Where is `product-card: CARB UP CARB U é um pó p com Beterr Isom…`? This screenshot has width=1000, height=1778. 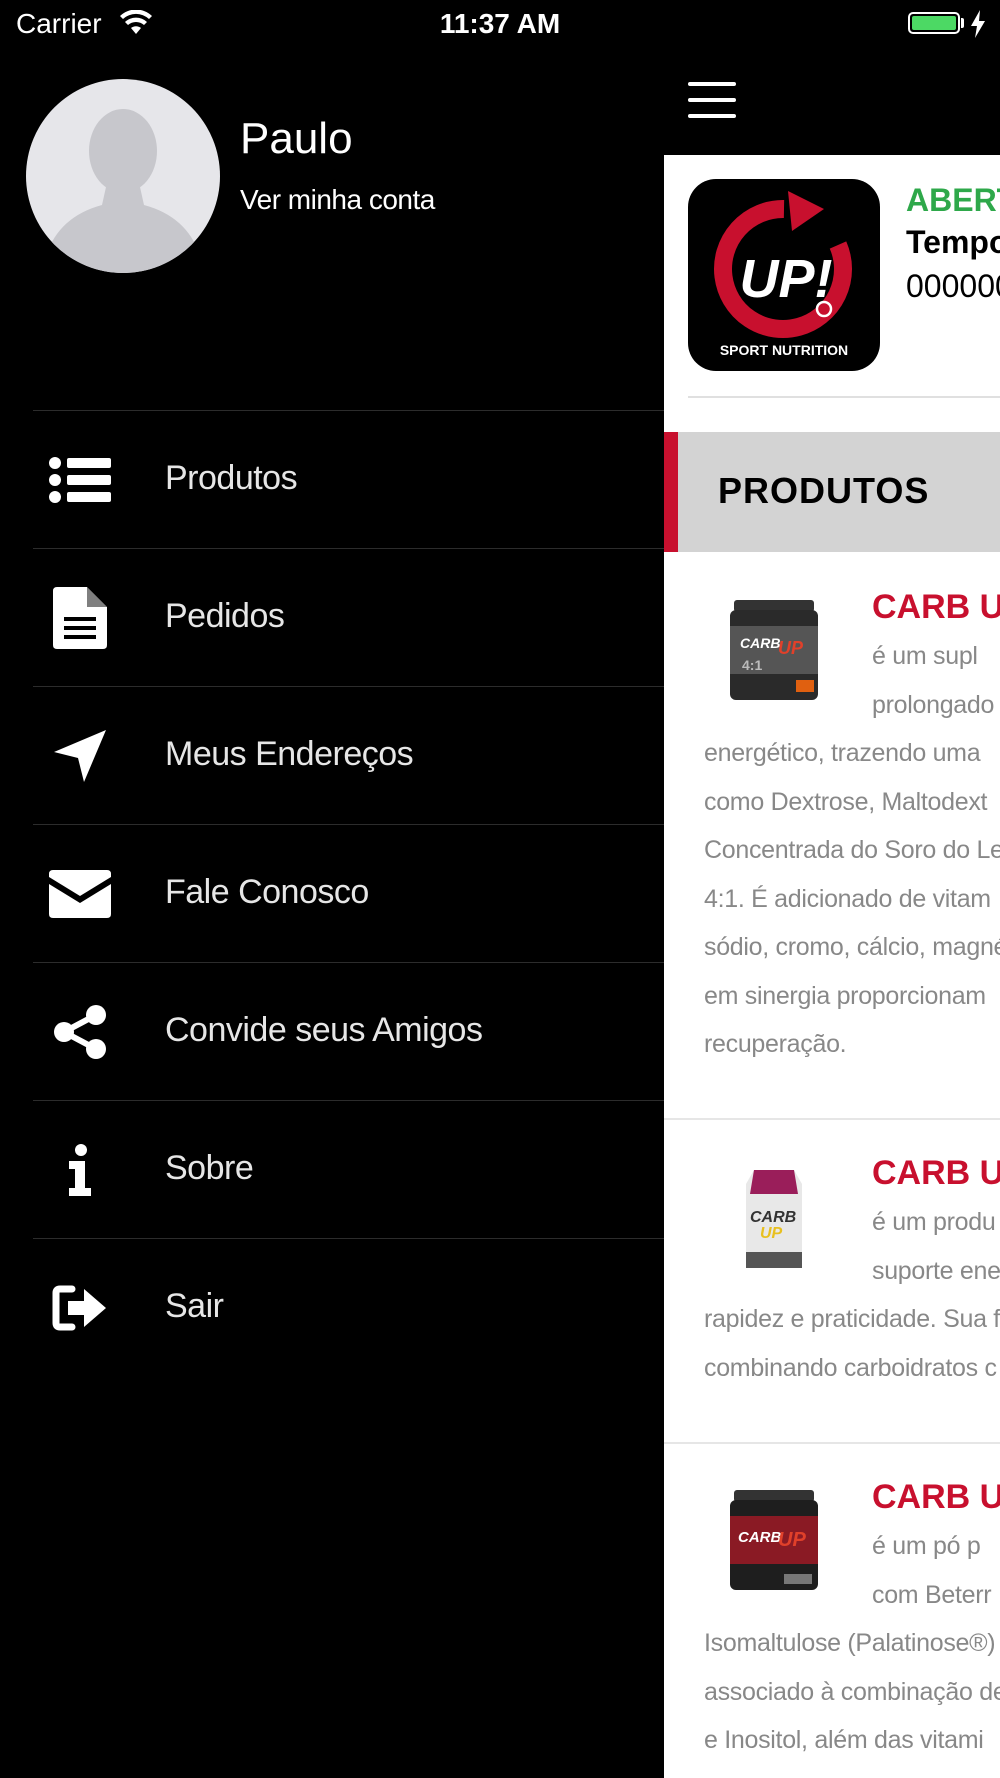
product-card: CARB UP CARB U é um pó p com Beterr Isom… is located at coordinates (832, 1610).